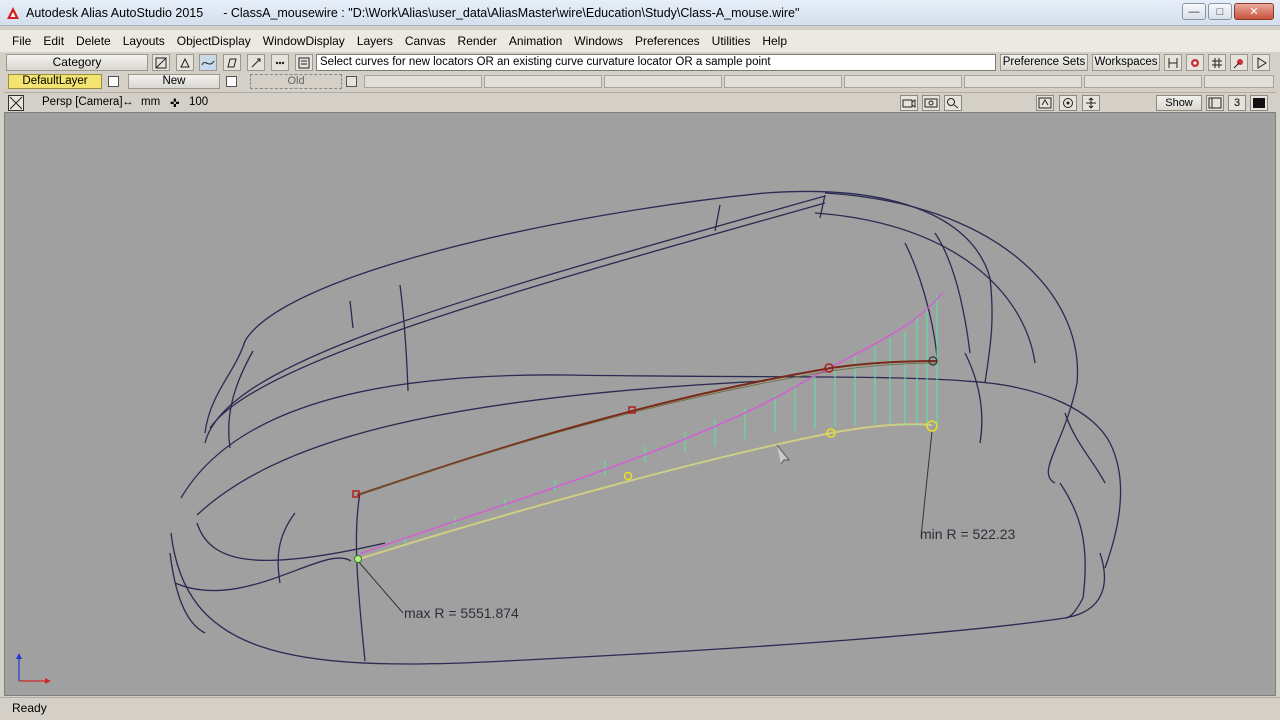  What do you see at coordinates (1173, 62) in the screenshot?
I see `hotbox-icon` at bounding box center [1173, 62].